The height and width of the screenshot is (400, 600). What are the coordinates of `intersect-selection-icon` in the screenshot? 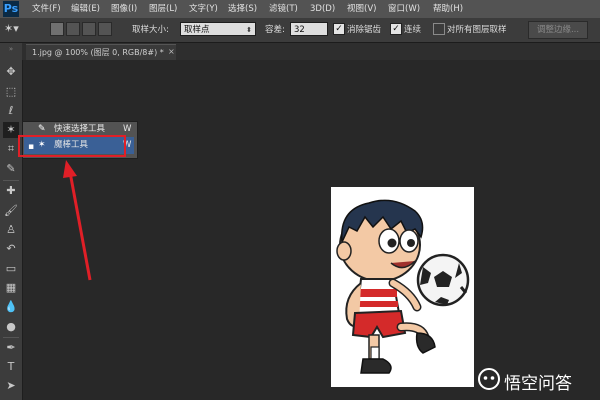 It's located at (105, 29).